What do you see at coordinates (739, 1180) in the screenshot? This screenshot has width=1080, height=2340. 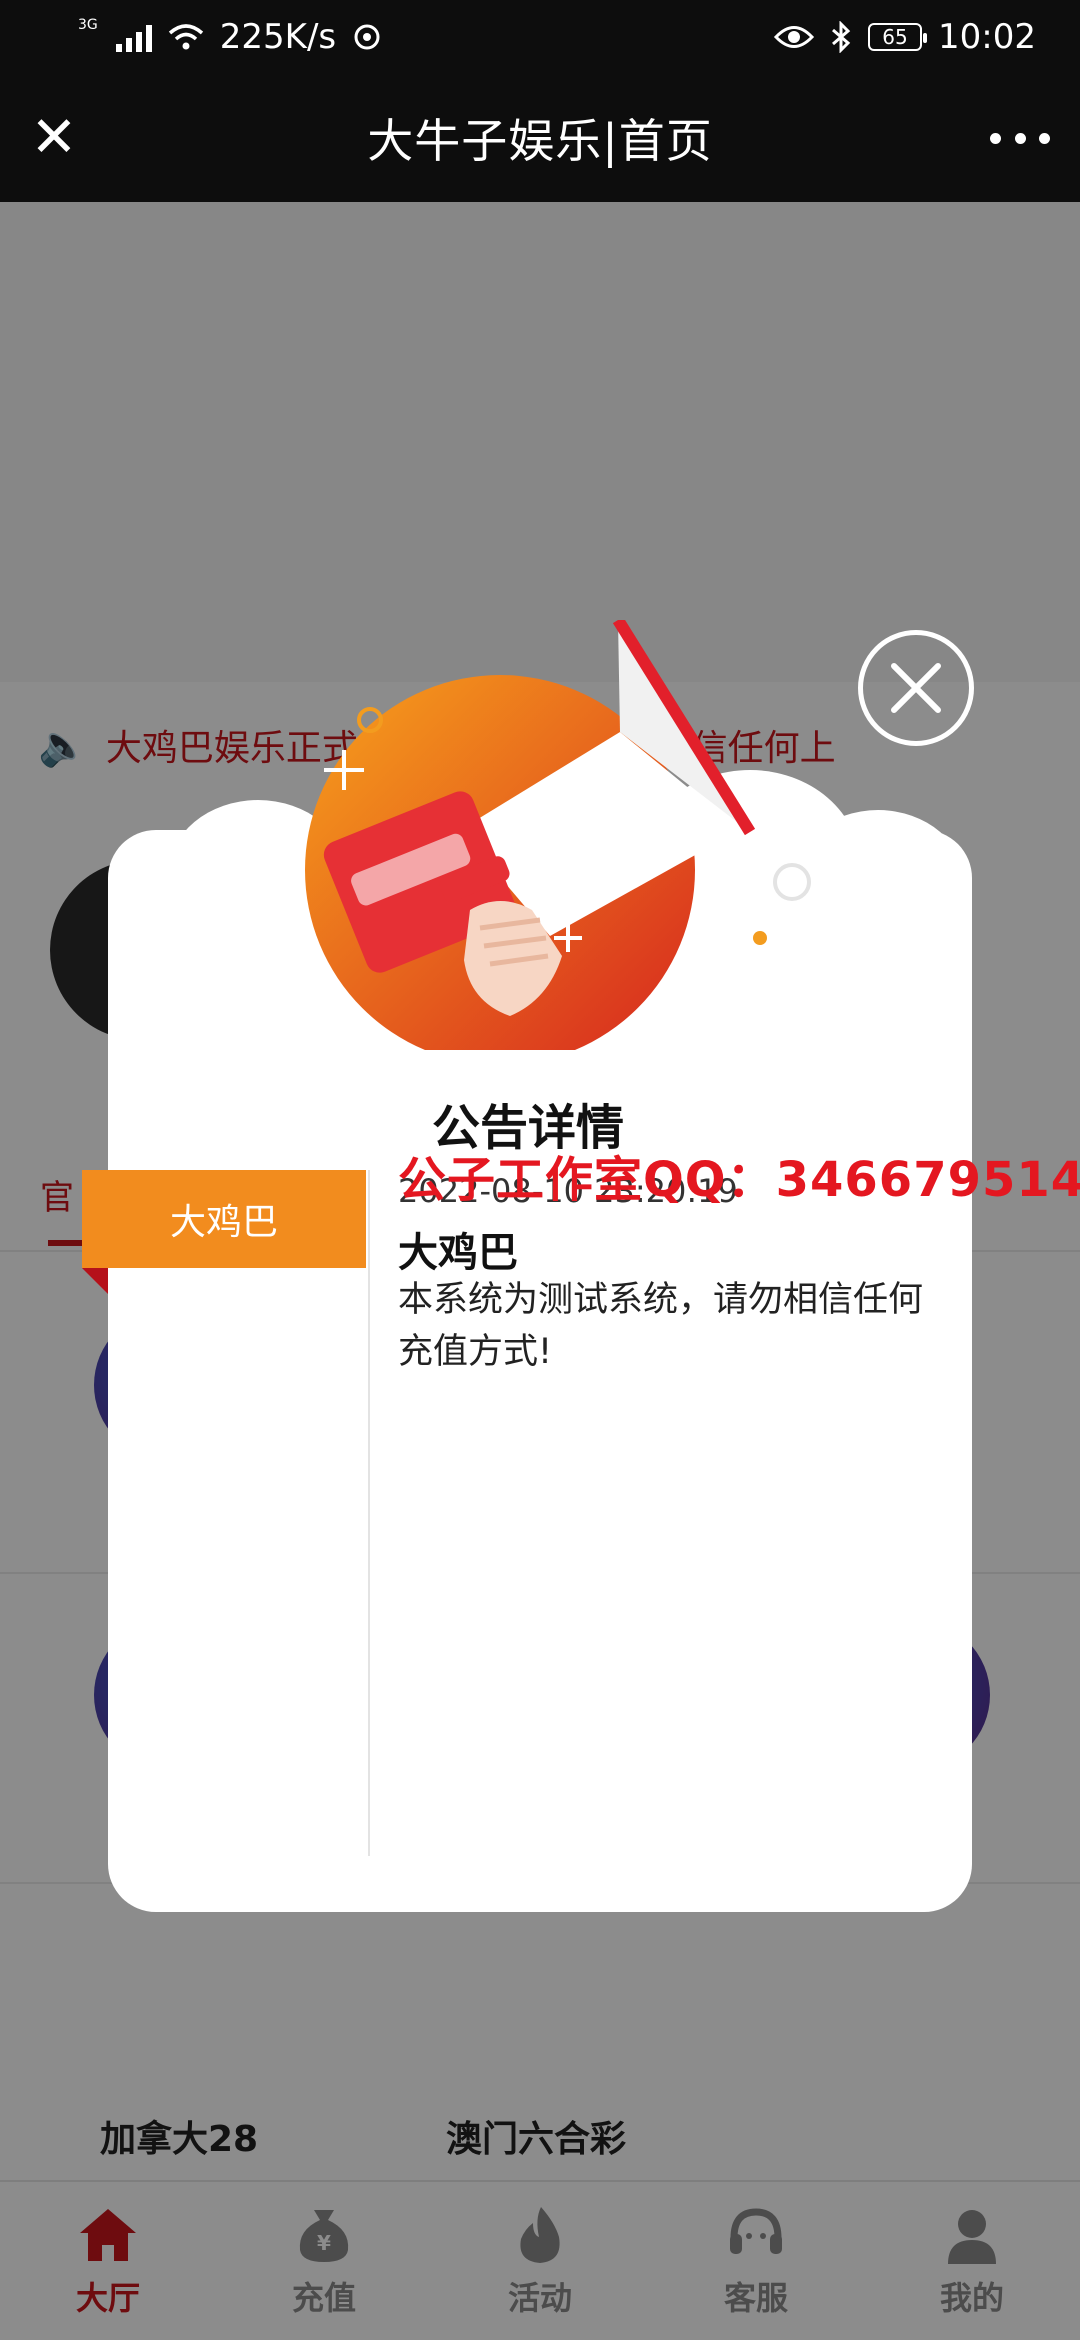 I see `watermark-text: 公子工作室QQ：3466795141` at bounding box center [739, 1180].